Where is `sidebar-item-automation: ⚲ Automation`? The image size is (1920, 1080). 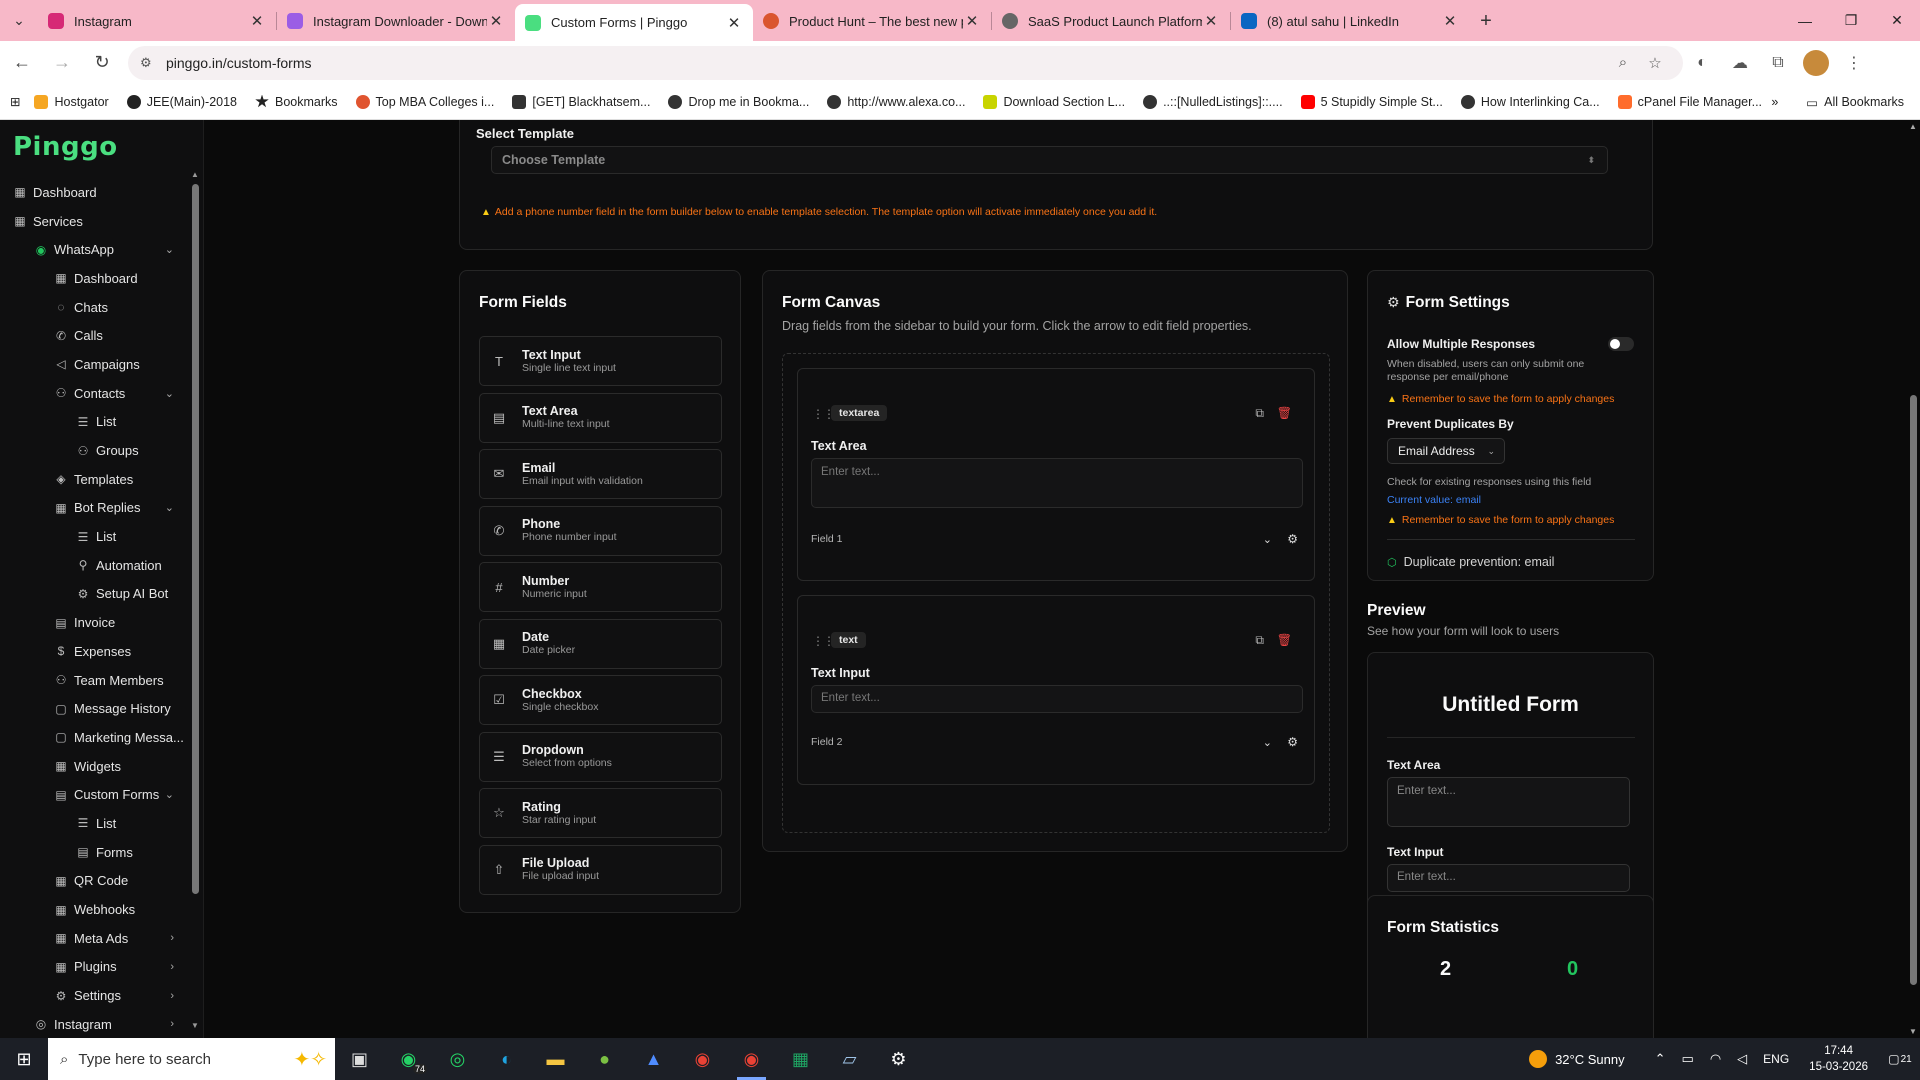
sidebar-item-automation: ⚲ Automation is located at coordinates (94, 565).